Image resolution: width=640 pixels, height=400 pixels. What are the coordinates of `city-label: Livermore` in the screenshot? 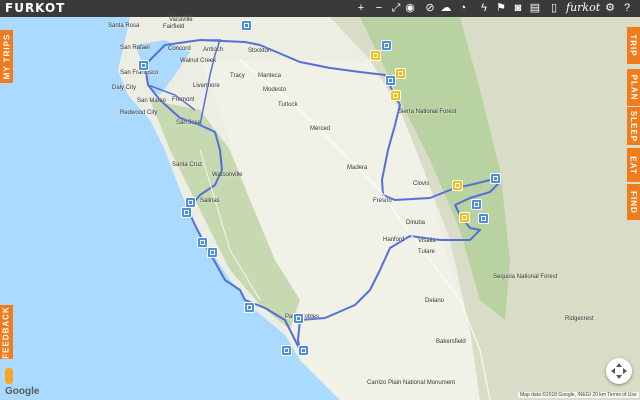 It's located at (206, 86).